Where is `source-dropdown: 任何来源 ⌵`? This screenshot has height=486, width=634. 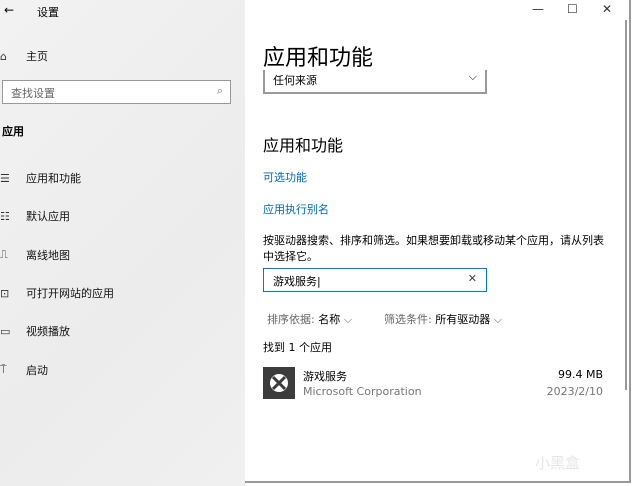 source-dropdown: 任何来源 ⌵ is located at coordinates (375, 82).